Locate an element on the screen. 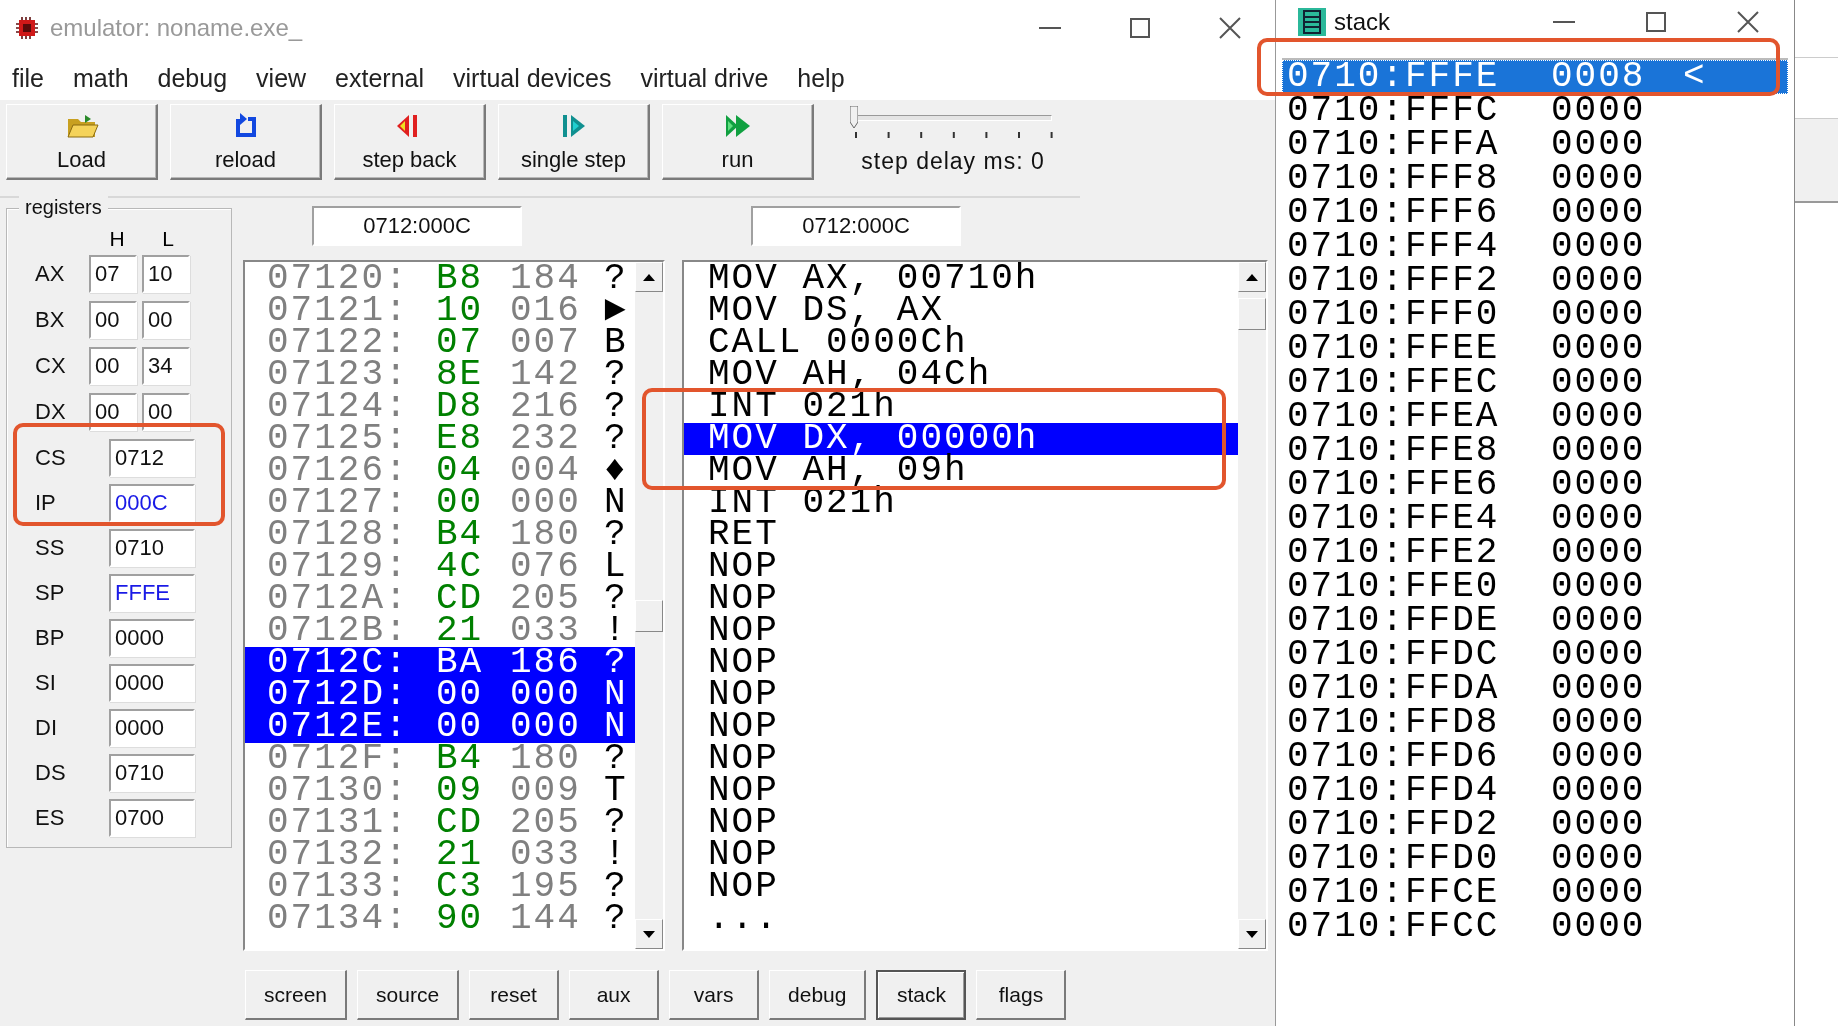 This screenshot has width=1838, height=1026. toolbar-button: step back is located at coordinates (410, 142).